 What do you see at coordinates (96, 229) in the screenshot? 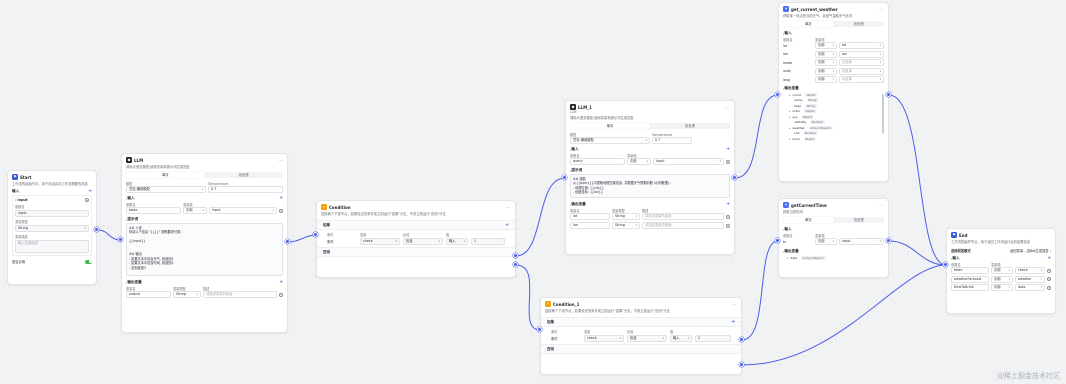
I see `start-output-port` at bounding box center [96, 229].